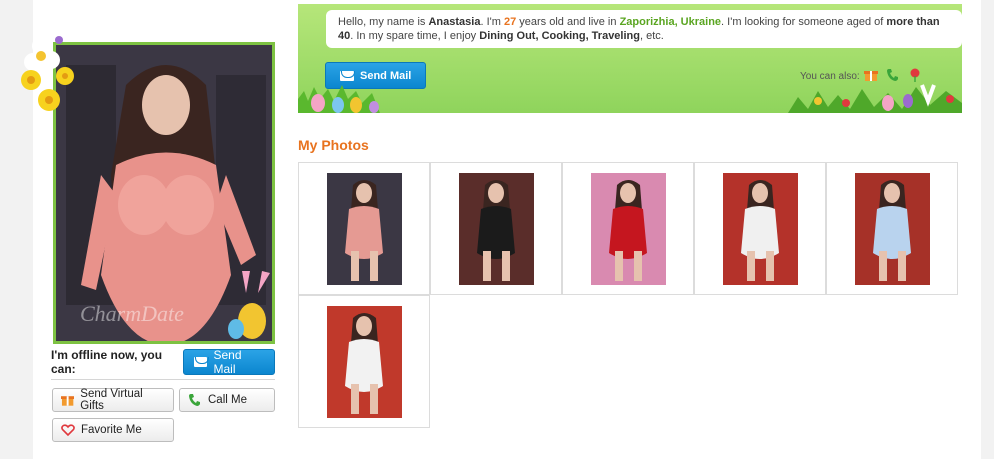 This screenshot has height=459, width=994. Describe the element at coordinates (454, 22) in the screenshot. I see `profile-name: Anastasia` at that location.